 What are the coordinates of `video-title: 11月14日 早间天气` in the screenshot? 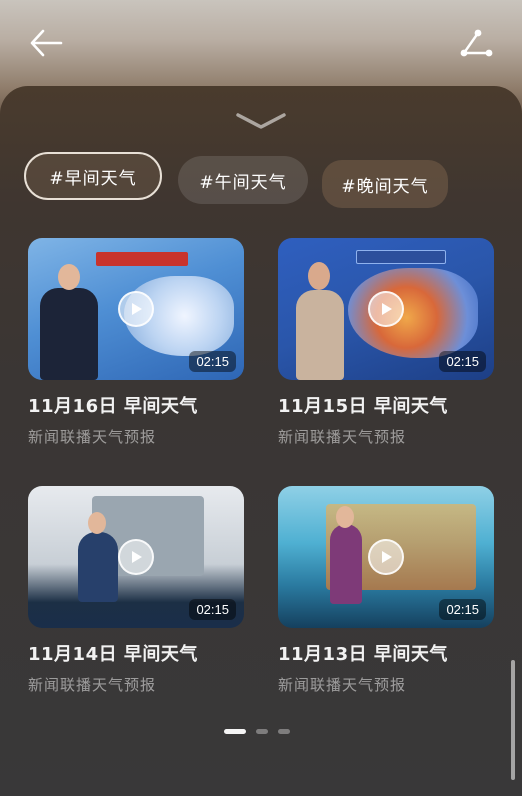 It's located at (136, 653).